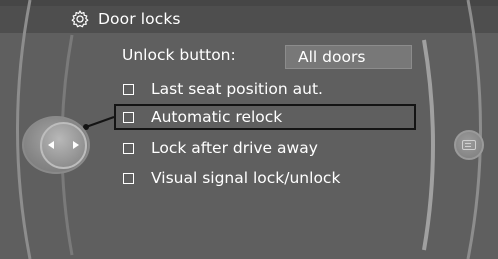 The height and width of the screenshot is (259, 498). What do you see at coordinates (234, 148) in the screenshot?
I see `option-label: Lock after drive away` at bounding box center [234, 148].